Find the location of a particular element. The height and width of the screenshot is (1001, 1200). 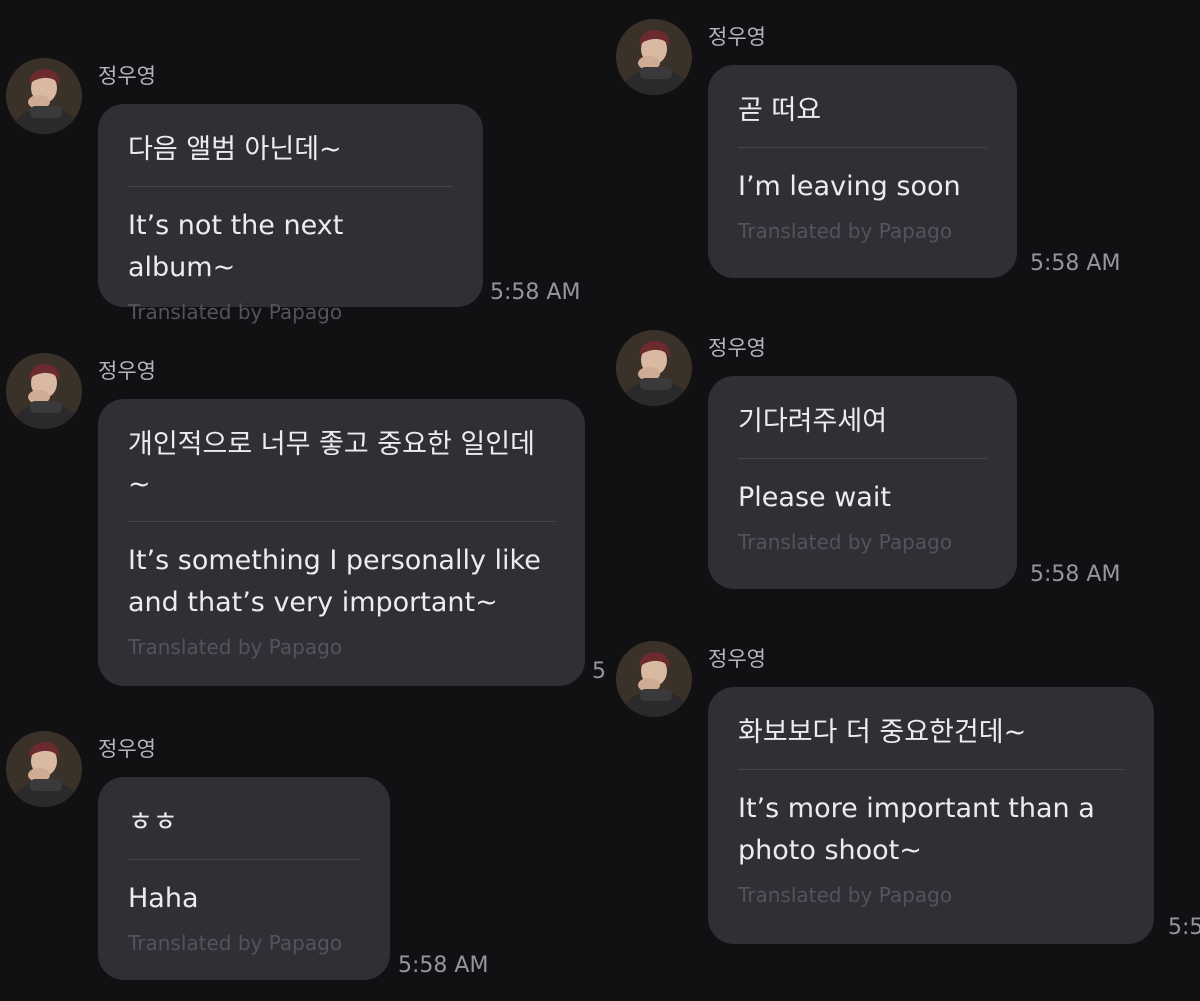

translated-text: It’s more important than a photo shoot~ is located at coordinates (916, 829).